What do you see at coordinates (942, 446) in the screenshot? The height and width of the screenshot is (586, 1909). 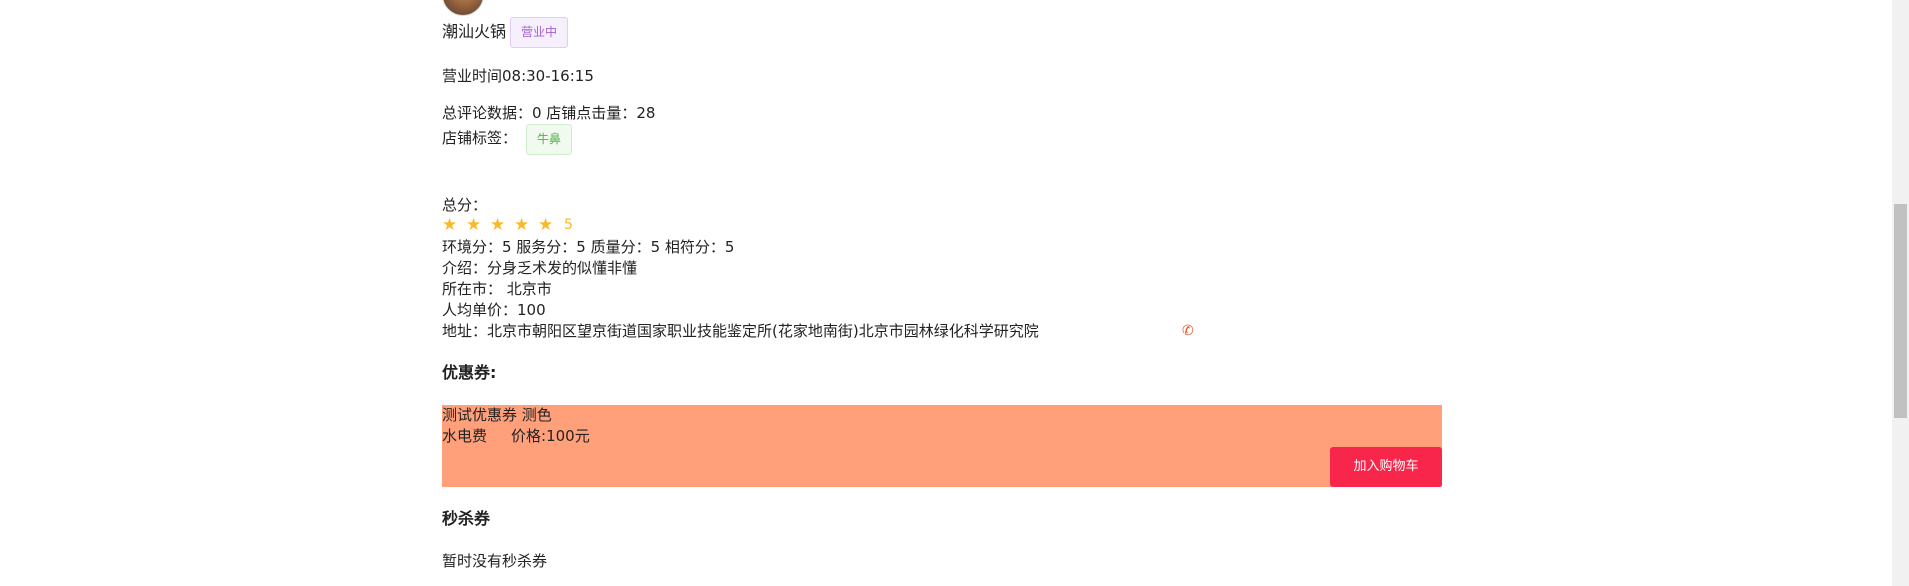 I see `coupon-card: 测试优惠券 测色 水电费 价格:100元 加入购物车` at bounding box center [942, 446].